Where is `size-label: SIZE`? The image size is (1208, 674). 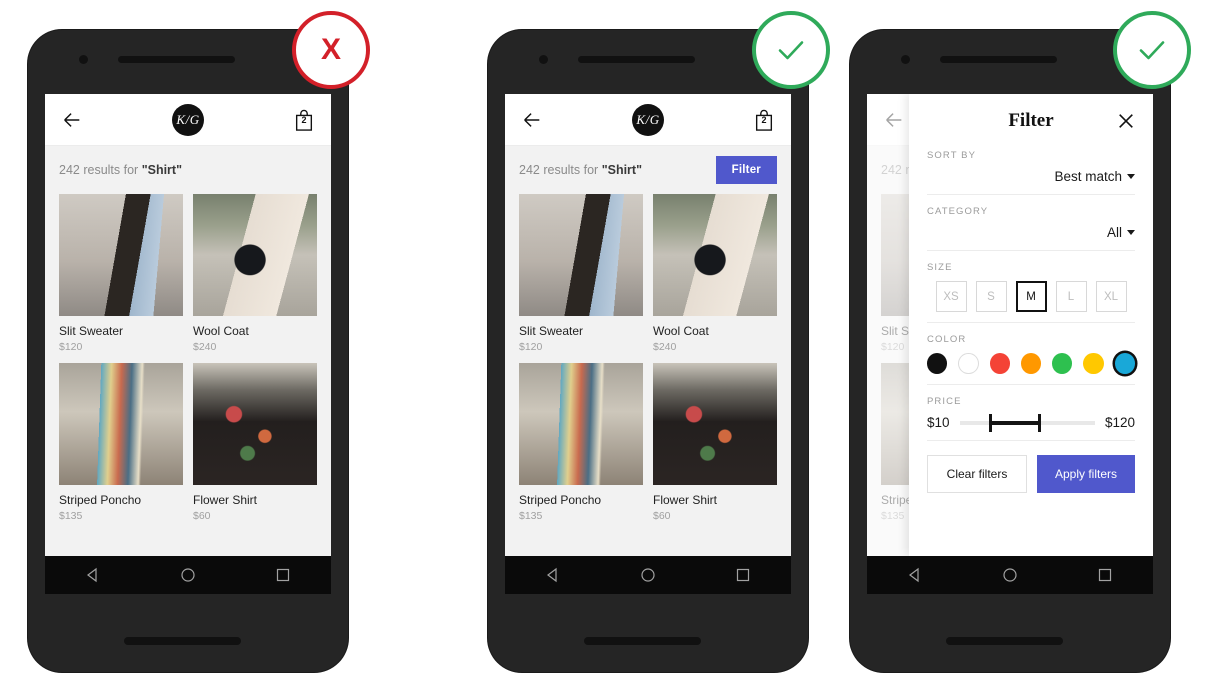
size-label: SIZE is located at coordinates (940, 267).